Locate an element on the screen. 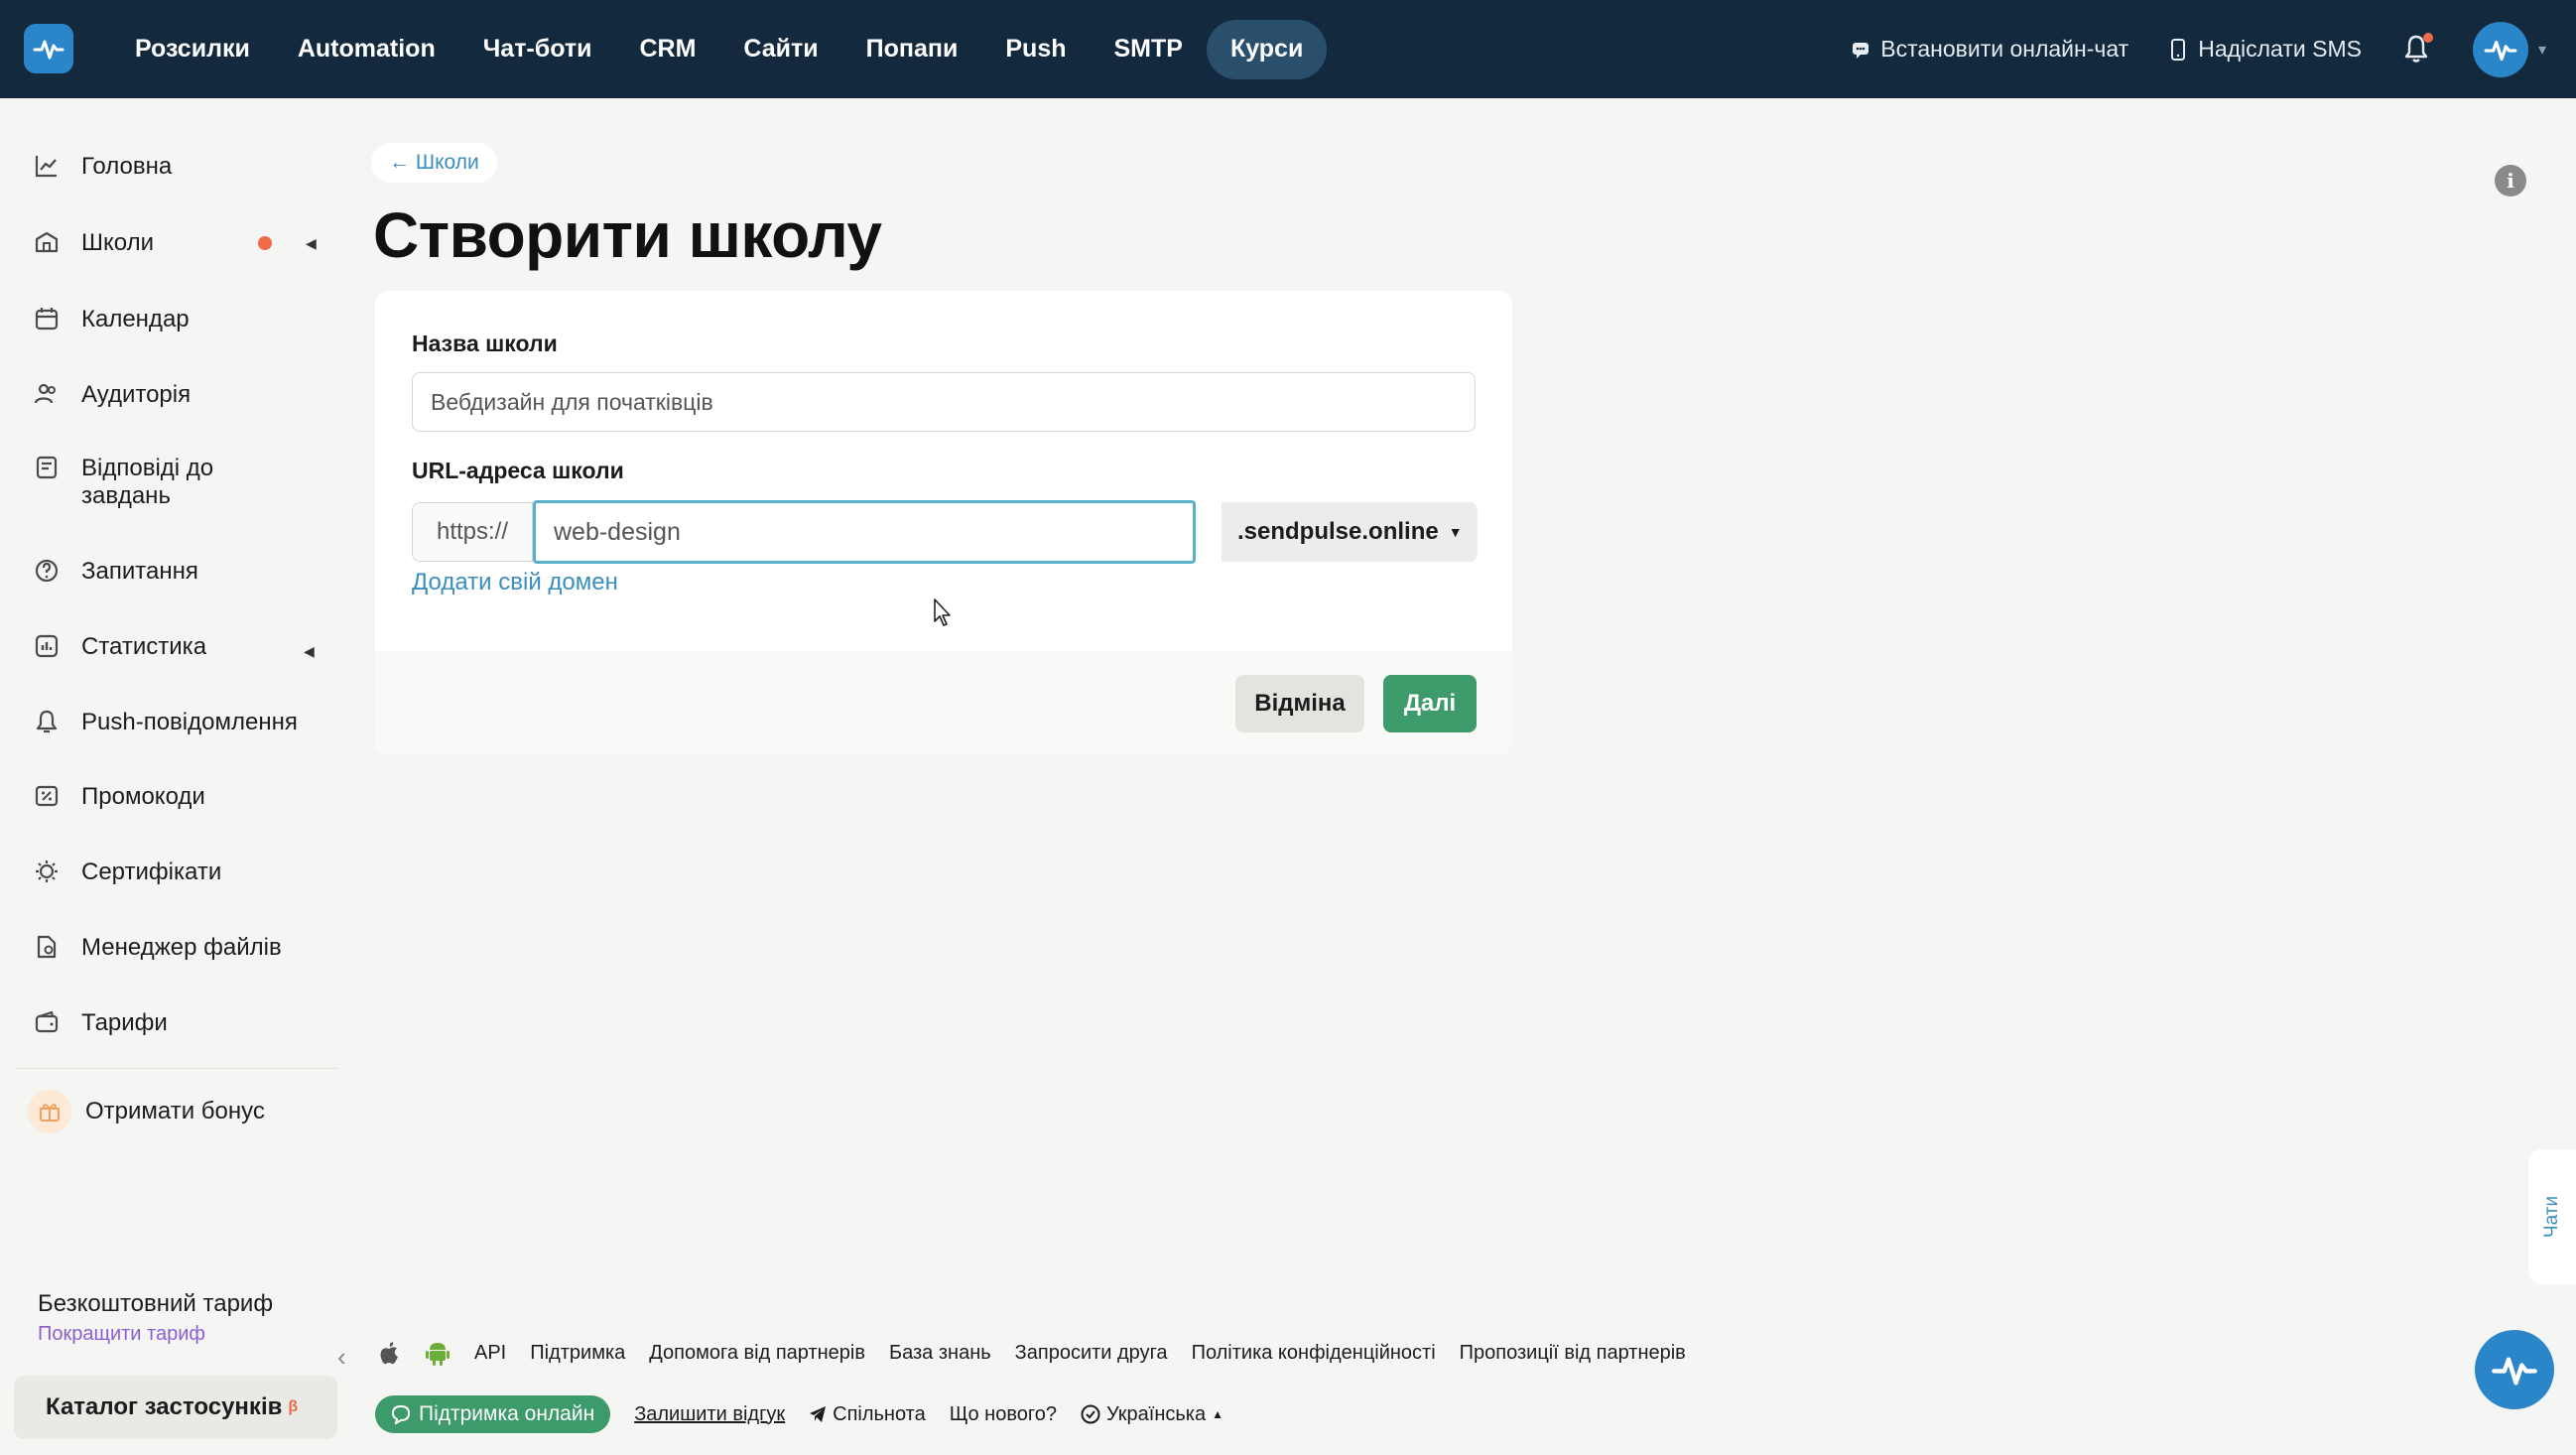  nav-sites: Сайти is located at coordinates (780, 49).